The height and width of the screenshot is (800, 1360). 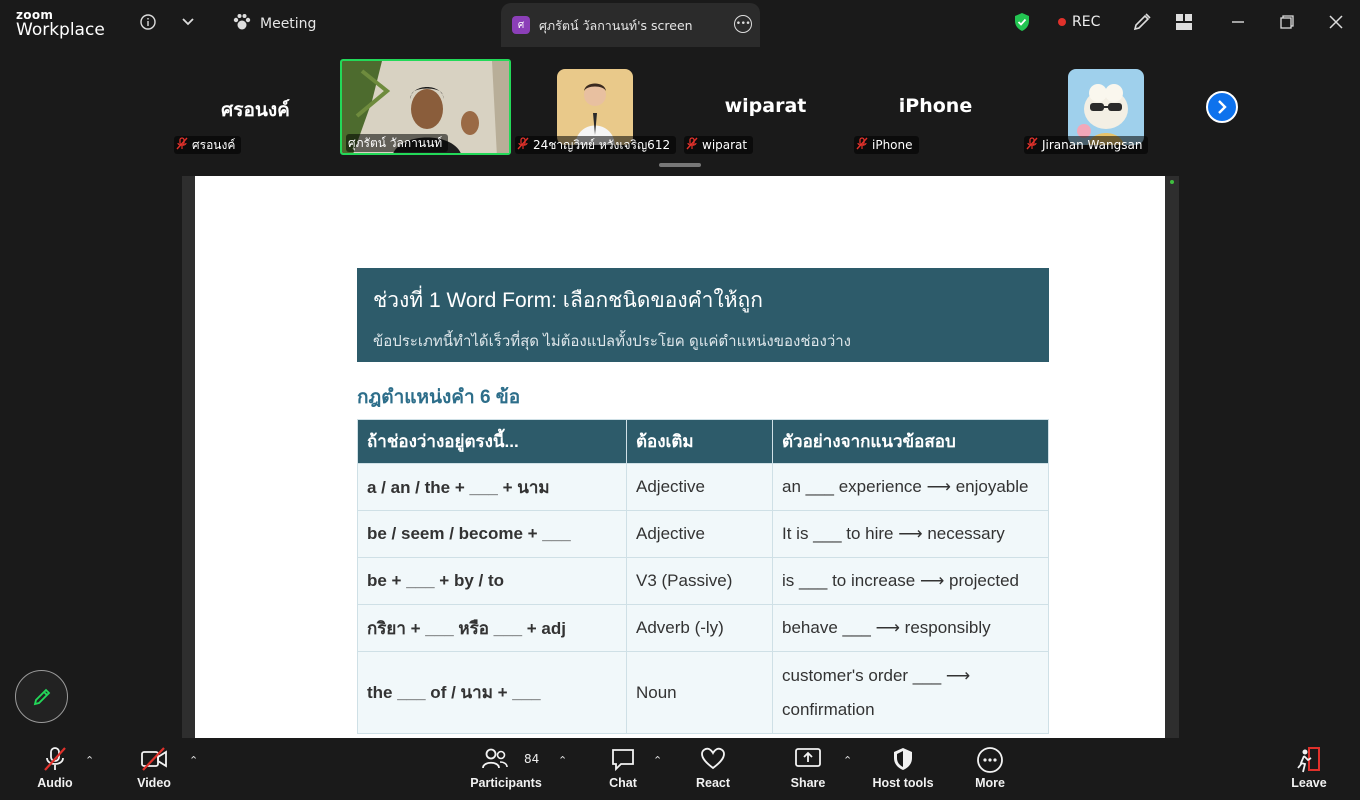 What do you see at coordinates (1222, 107) in the screenshot?
I see `next-page-arrow-icon` at bounding box center [1222, 107].